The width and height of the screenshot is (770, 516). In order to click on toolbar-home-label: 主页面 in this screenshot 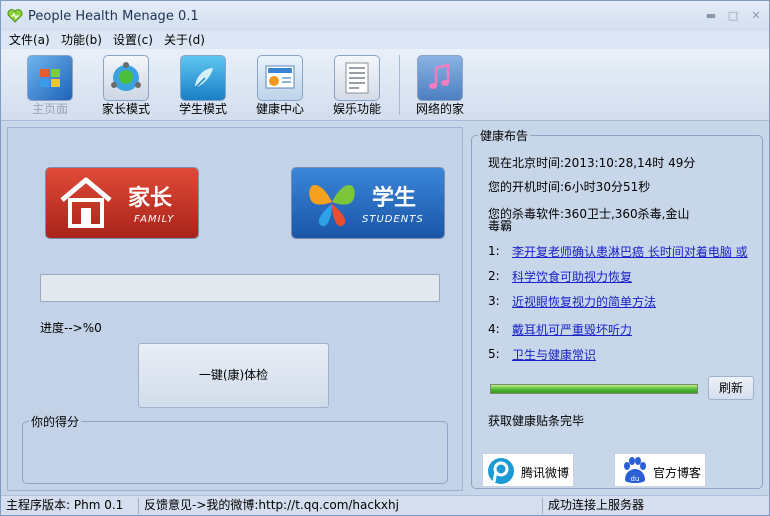, I will do `click(49, 109)`.